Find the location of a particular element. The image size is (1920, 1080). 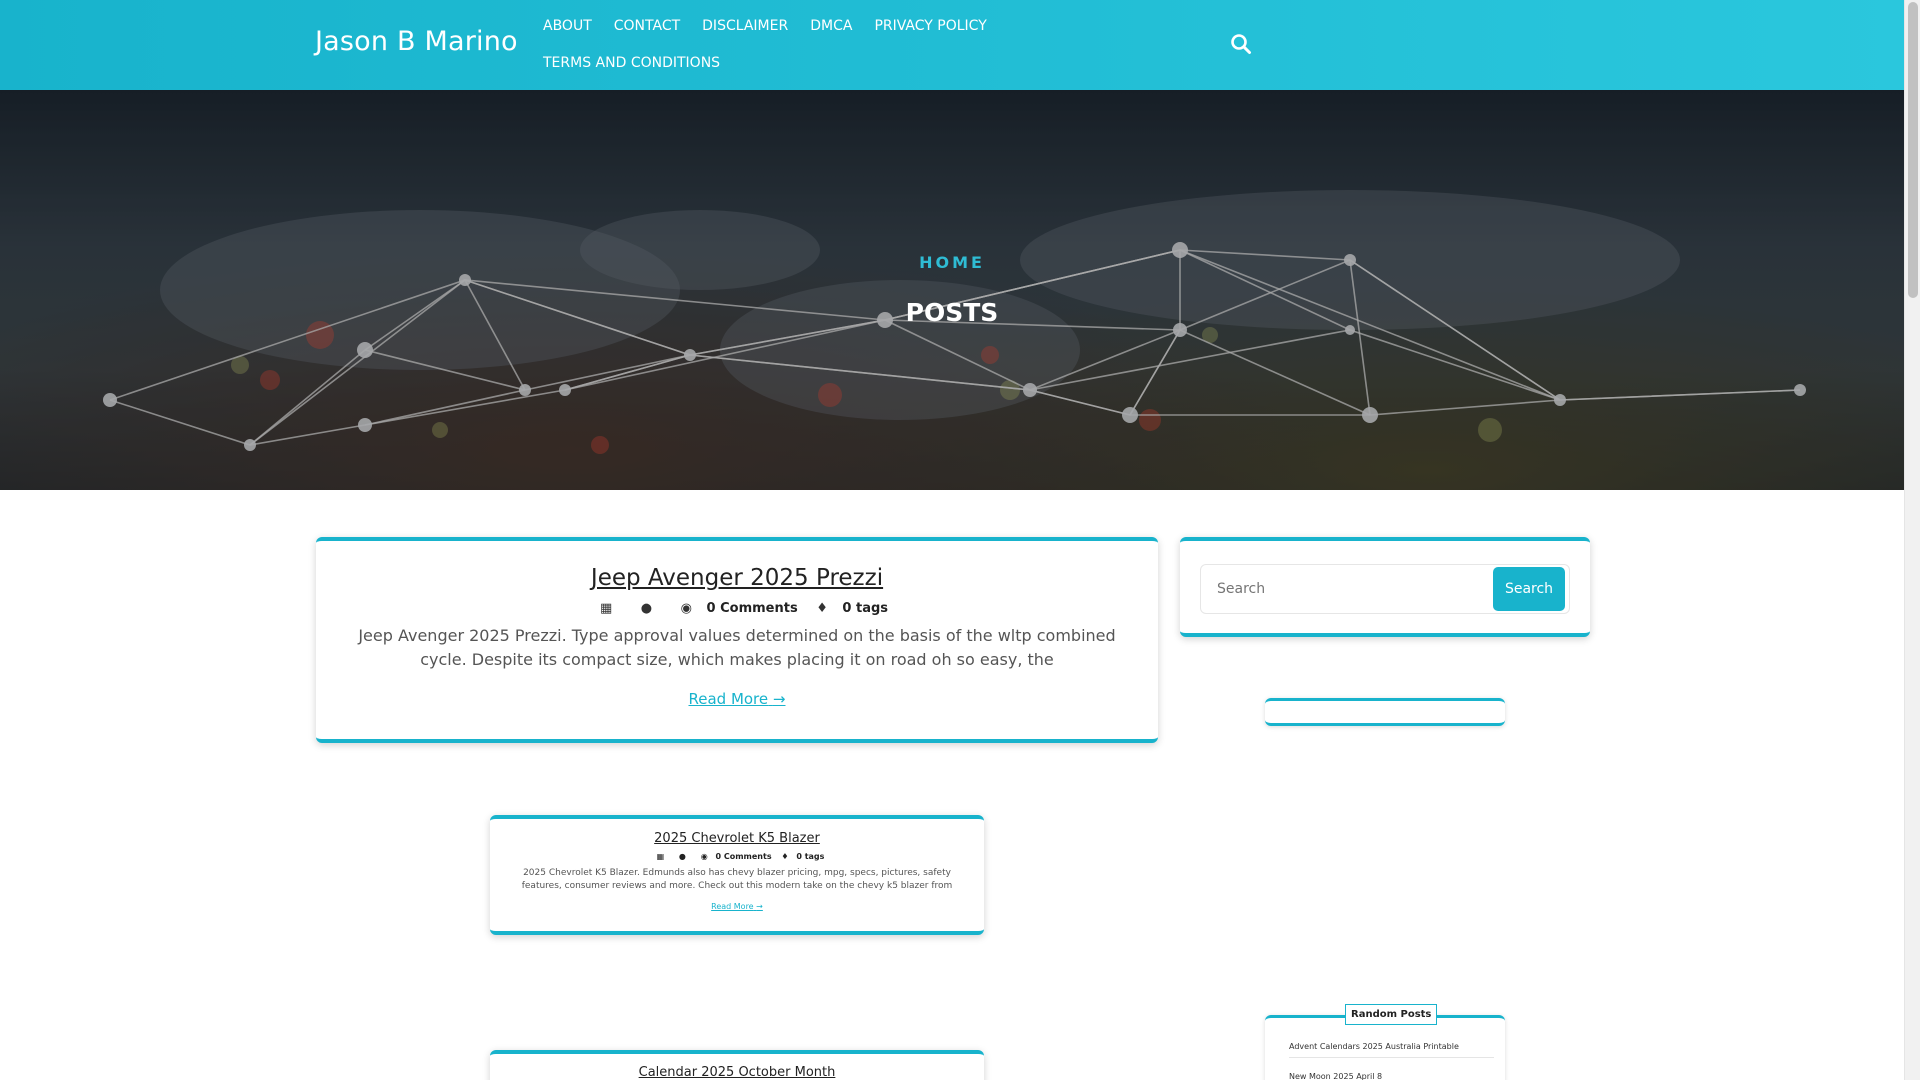

search-button: Search is located at coordinates (1529, 589).